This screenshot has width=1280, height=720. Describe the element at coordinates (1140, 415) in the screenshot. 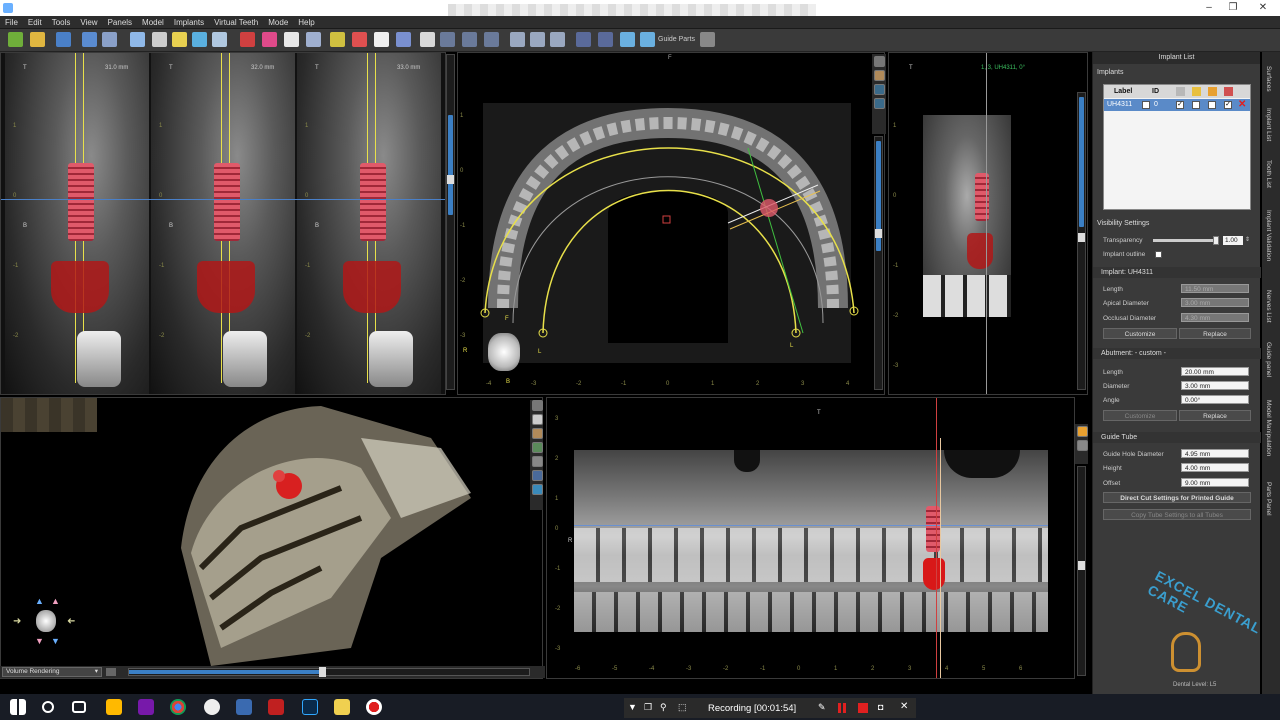

I see `abutment-customize-button: Customize` at that location.